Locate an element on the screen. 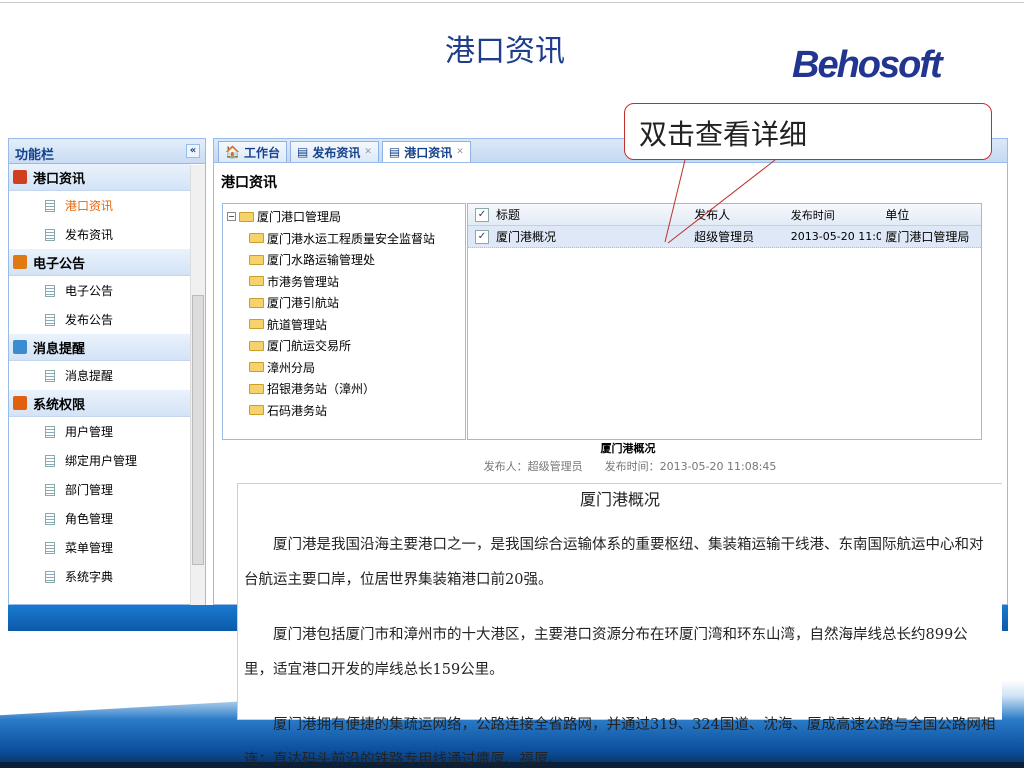 The width and height of the screenshot is (1024, 778). collapse-icon: « is located at coordinates (193, 151).